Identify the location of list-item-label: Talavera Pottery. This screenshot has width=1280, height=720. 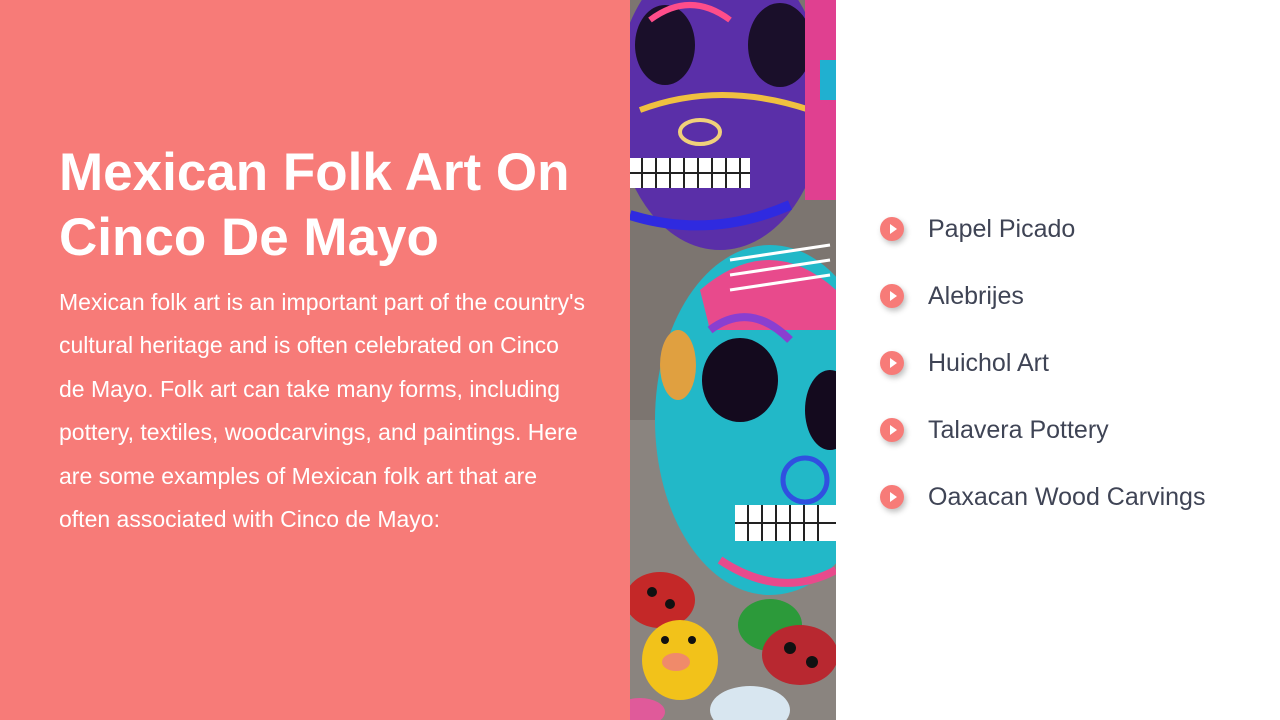
(1018, 430).